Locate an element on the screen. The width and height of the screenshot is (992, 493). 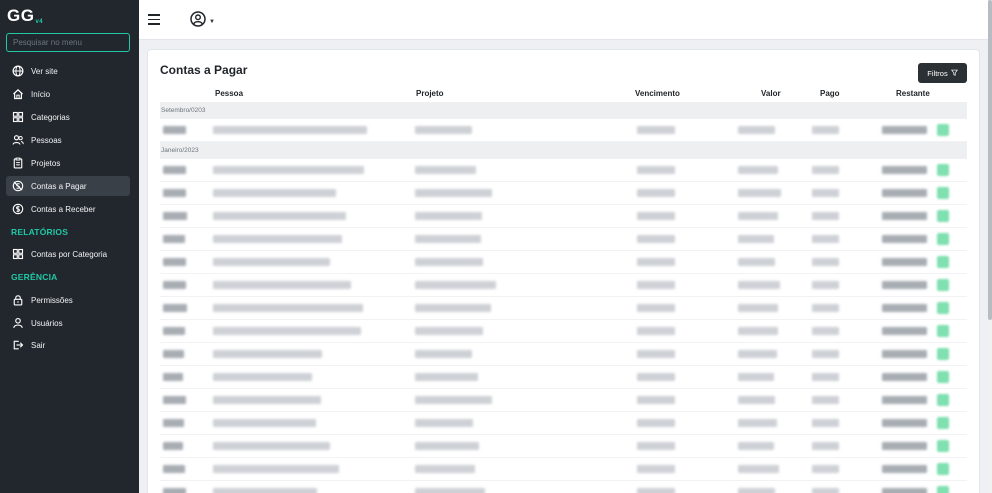
sidebar-item-label: Contas a Receber is located at coordinates (63, 209).